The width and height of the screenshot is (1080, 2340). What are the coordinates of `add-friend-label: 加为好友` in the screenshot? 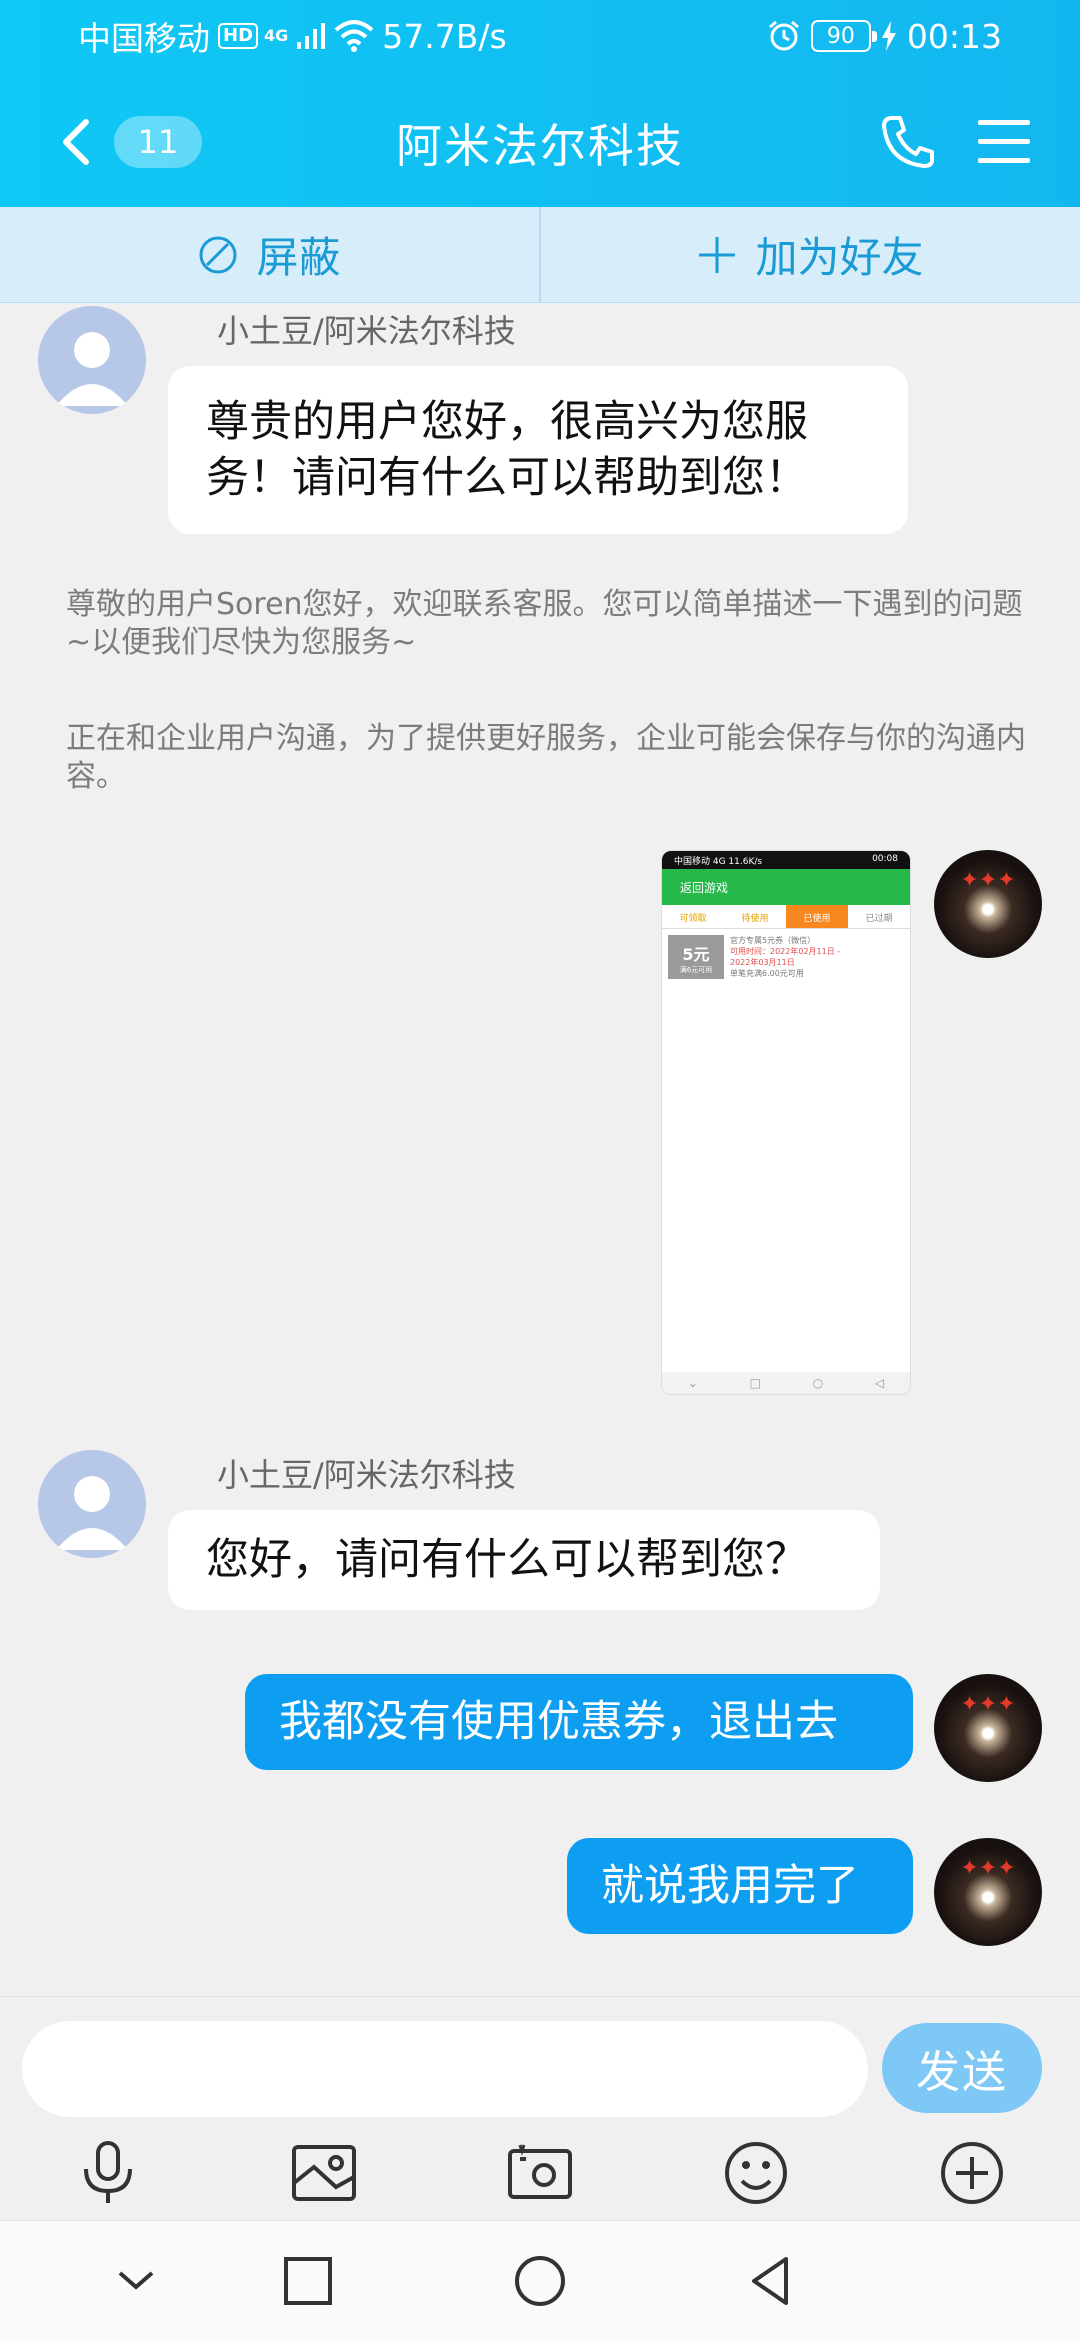 It's located at (839, 257).